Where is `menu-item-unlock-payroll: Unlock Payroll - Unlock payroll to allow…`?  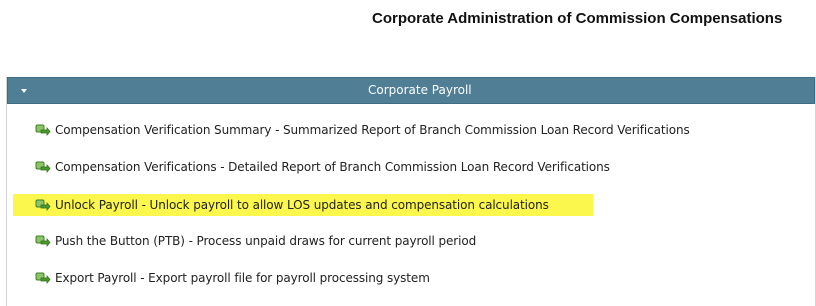
menu-item-unlock-payroll: Unlock Payroll - Unlock payroll to allow… is located at coordinates (303, 205).